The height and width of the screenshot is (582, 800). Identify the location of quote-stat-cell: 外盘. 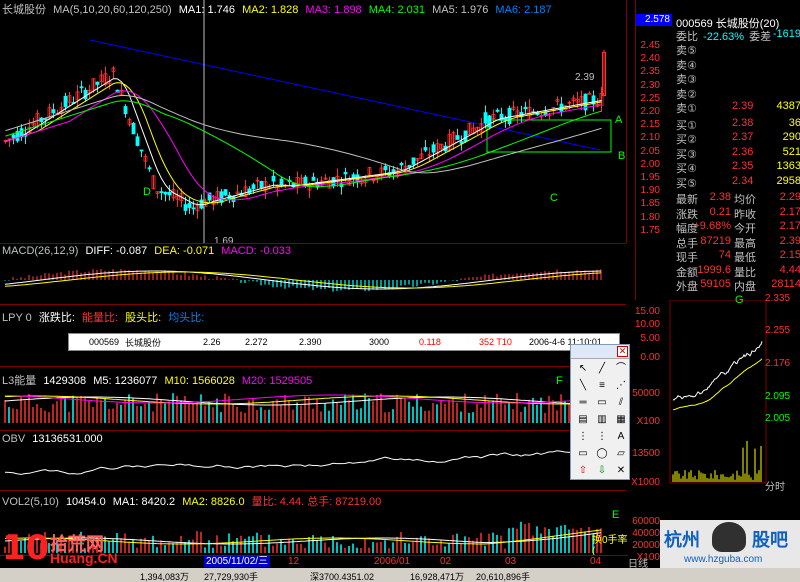
(687, 287).